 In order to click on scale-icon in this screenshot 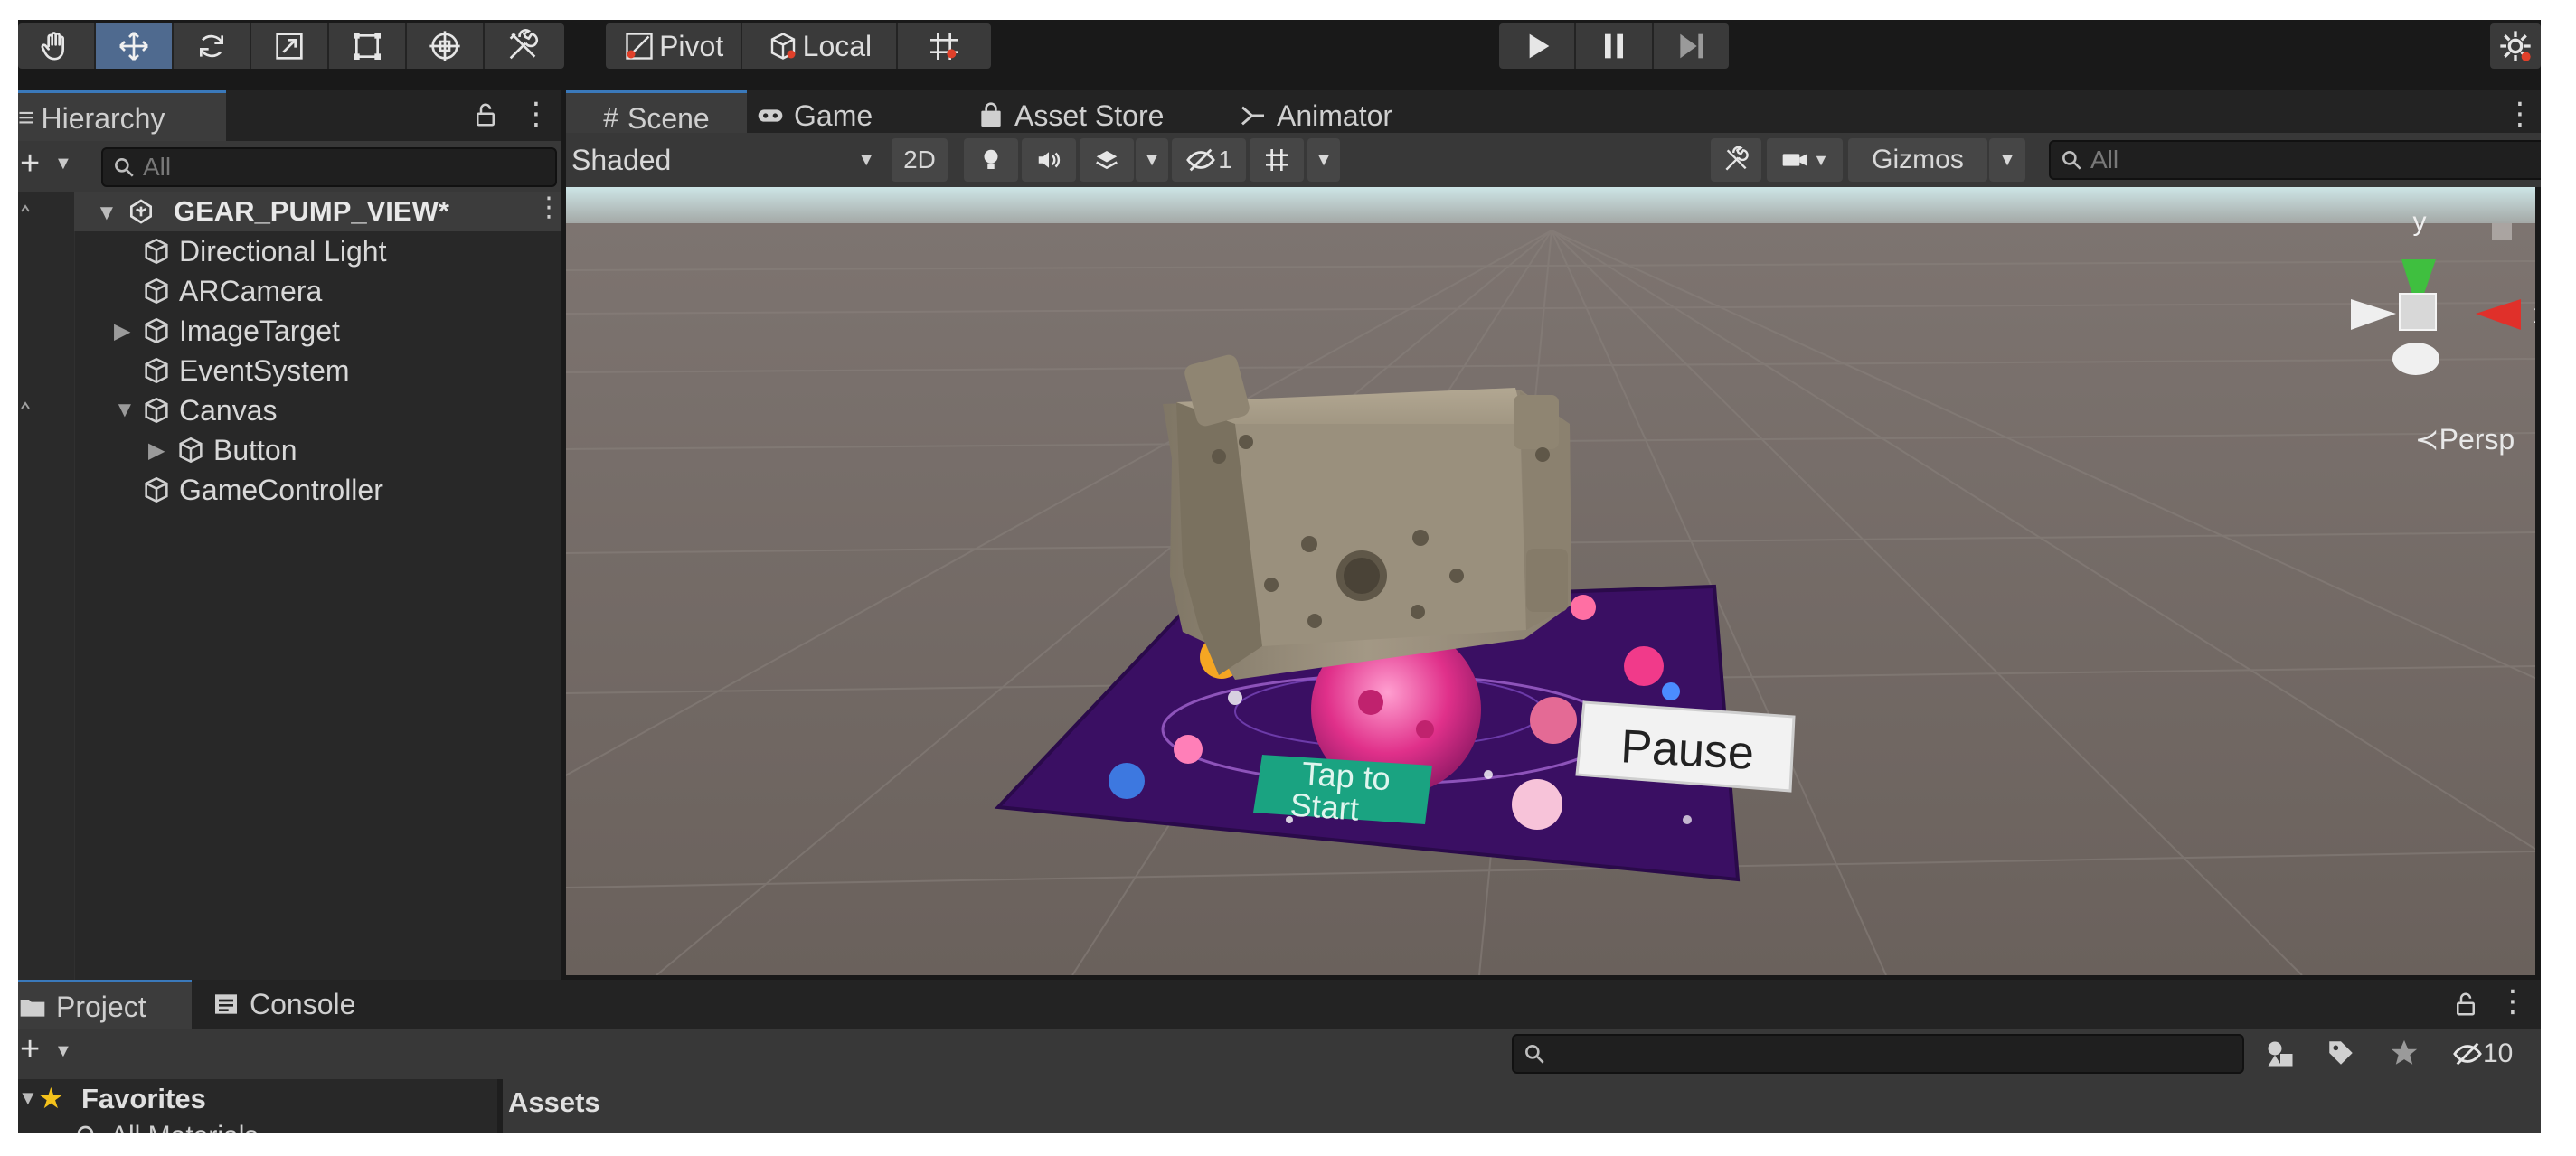, I will do `click(289, 46)`.